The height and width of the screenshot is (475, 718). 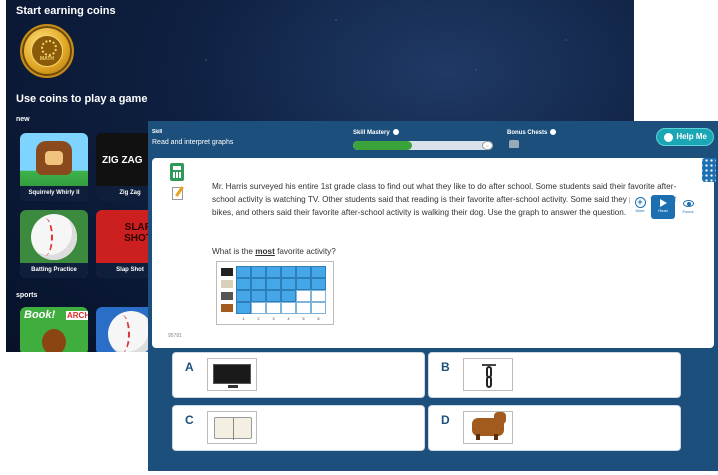 I want to click on question-id: 95781, so click(x=175, y=336).